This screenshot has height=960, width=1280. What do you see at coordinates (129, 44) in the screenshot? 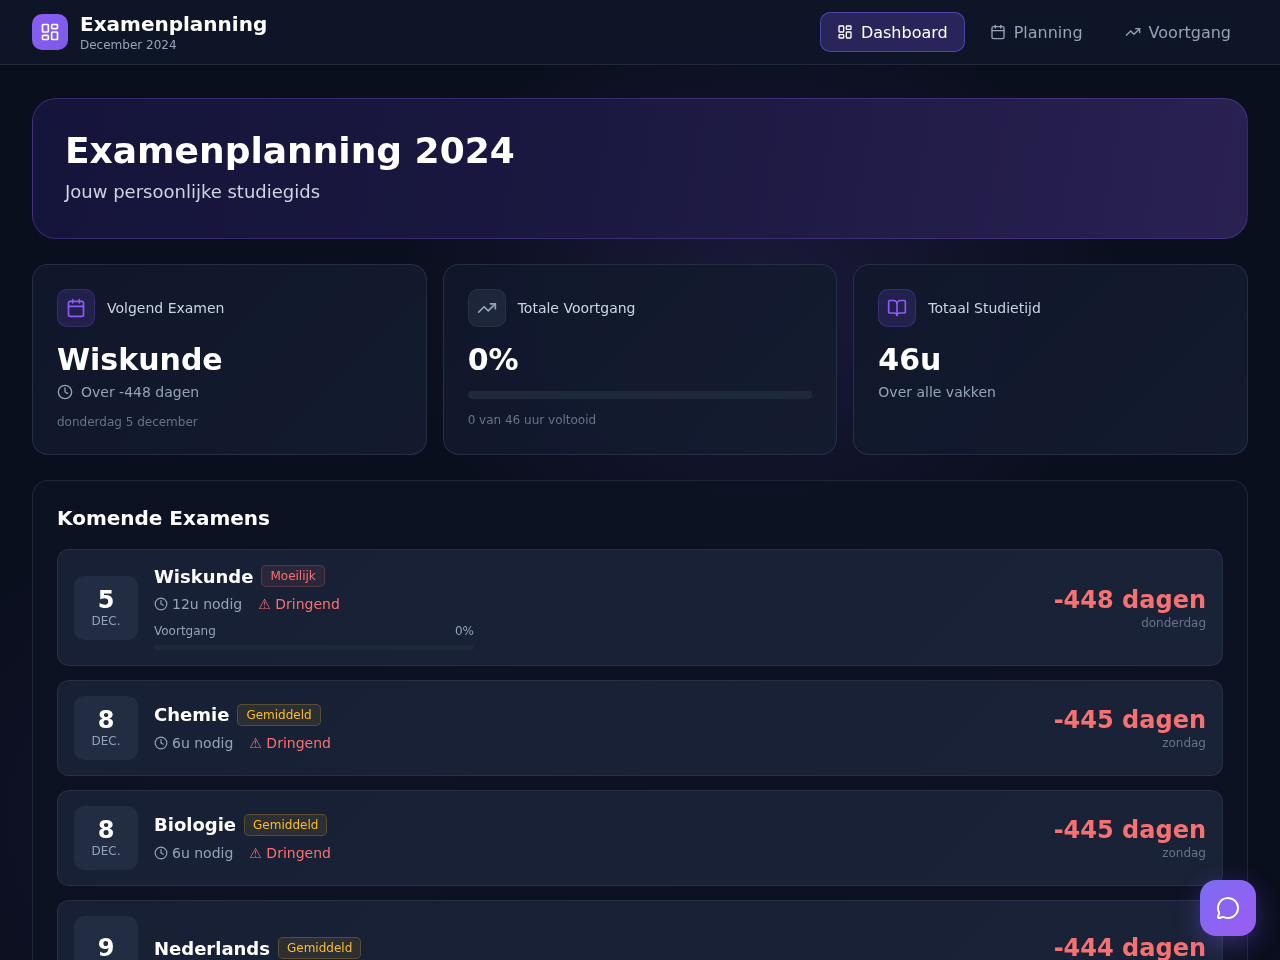
I see `app-subtitle: December 2024` at bounding box center [129, 44].